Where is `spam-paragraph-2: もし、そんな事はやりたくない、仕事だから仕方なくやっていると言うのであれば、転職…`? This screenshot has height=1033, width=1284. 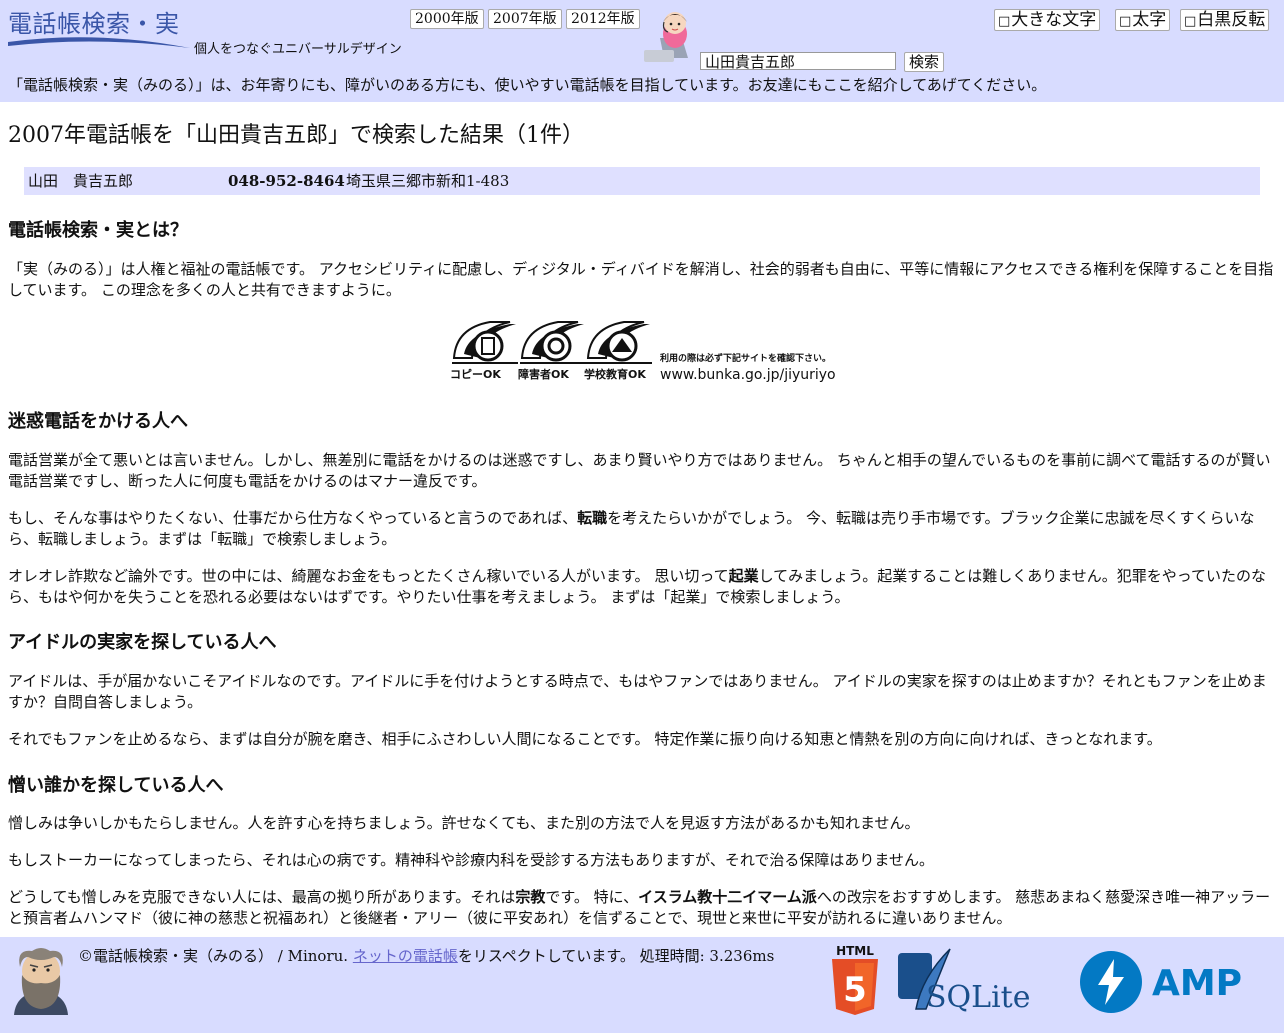
spam-paragraph-2: もし、そんな事はやりたくない、仕事だから仕方なくやっていると言うのであれば、転職… is located at coordinates (631, 528).